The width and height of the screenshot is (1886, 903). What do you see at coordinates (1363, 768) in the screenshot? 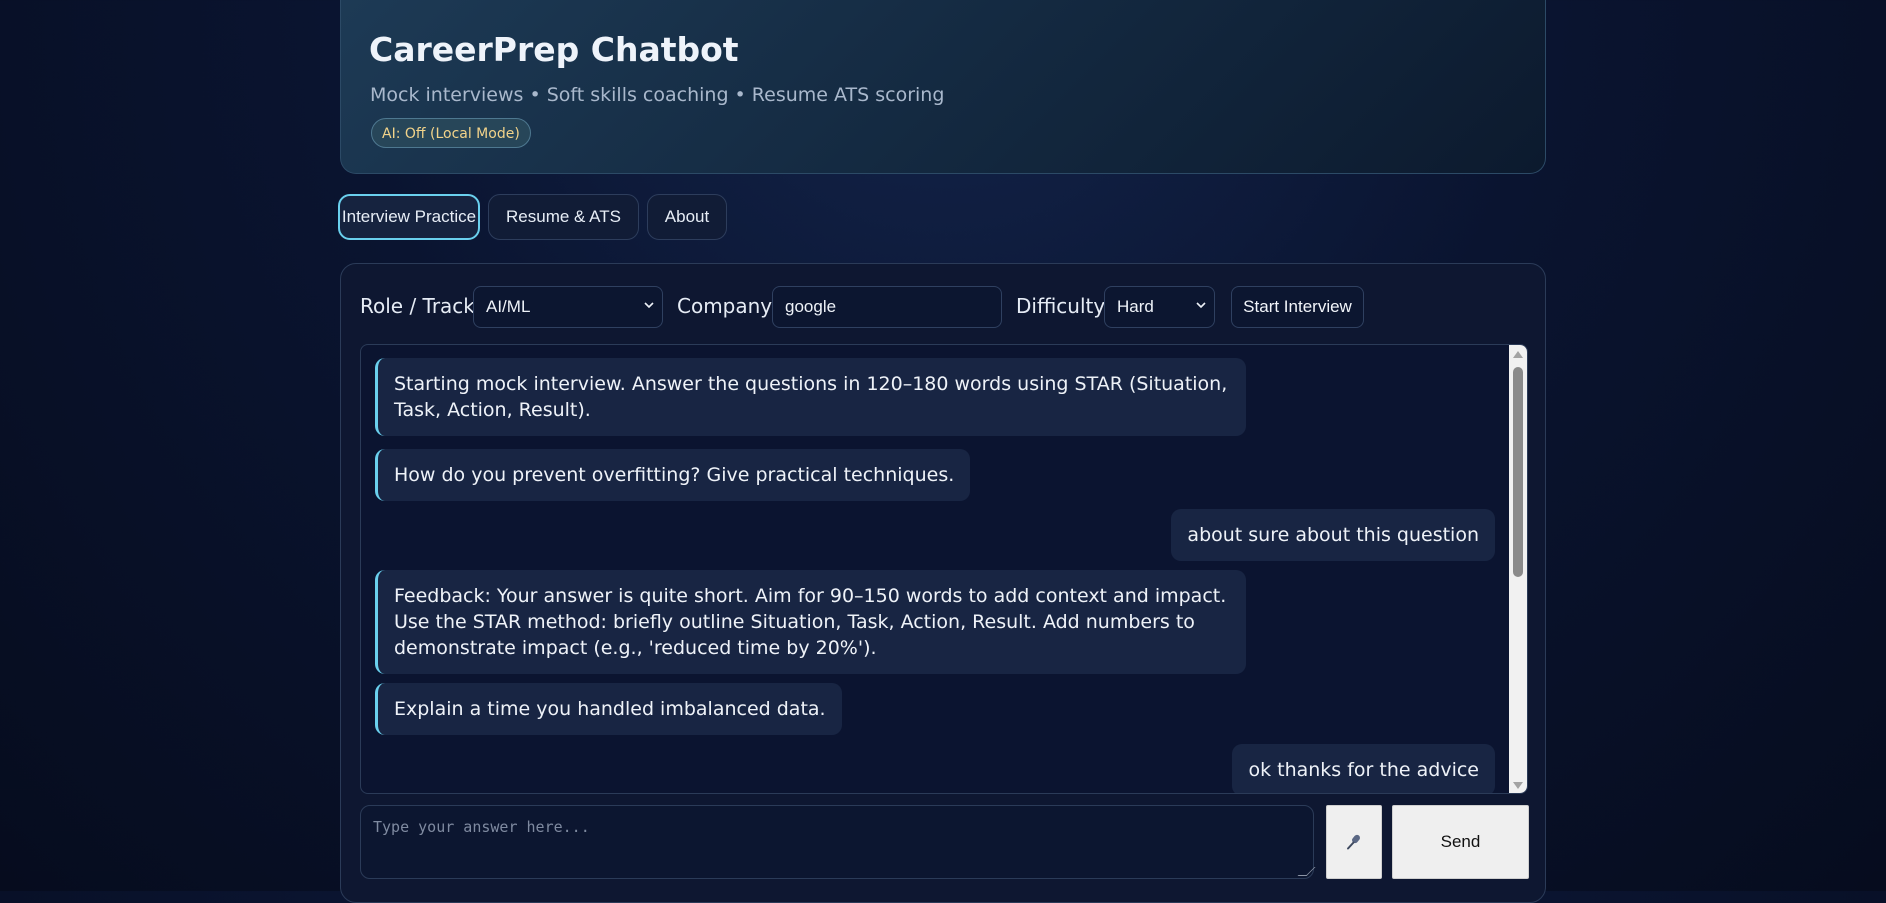
I see `chat-message-user: ok thanks for the advice` at bounding box center [1363, 768].